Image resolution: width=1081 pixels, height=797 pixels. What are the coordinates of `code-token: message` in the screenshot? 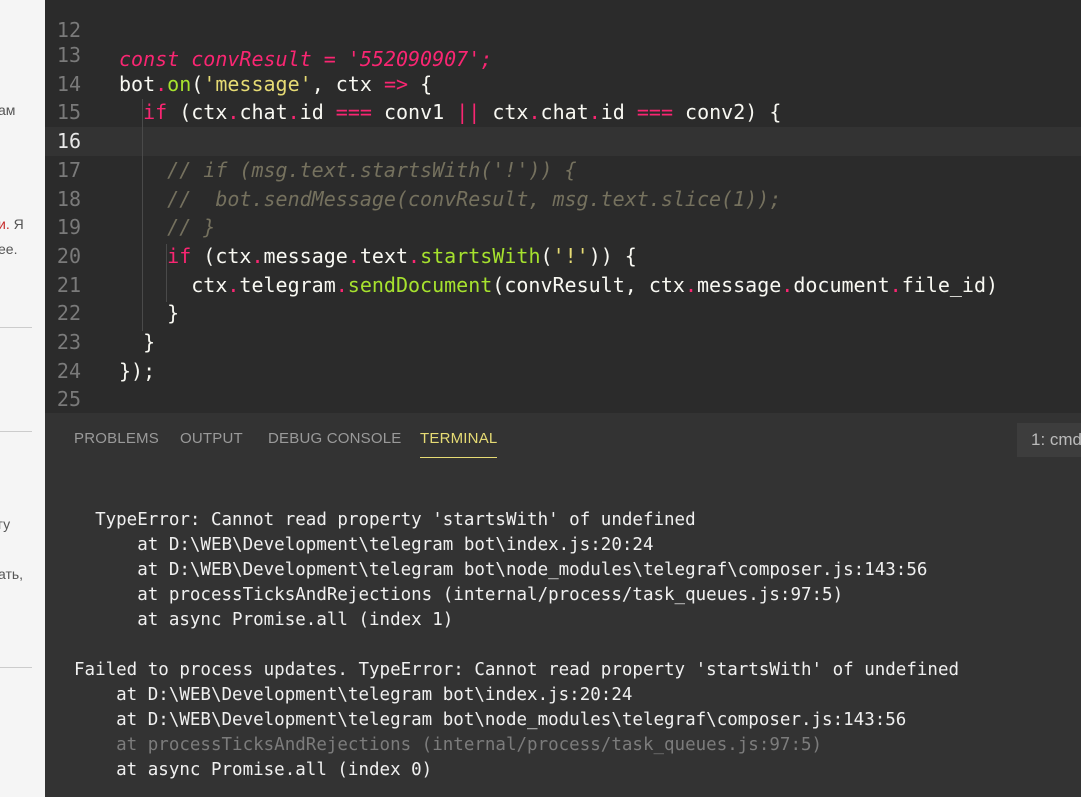 It's located at (739, 284).